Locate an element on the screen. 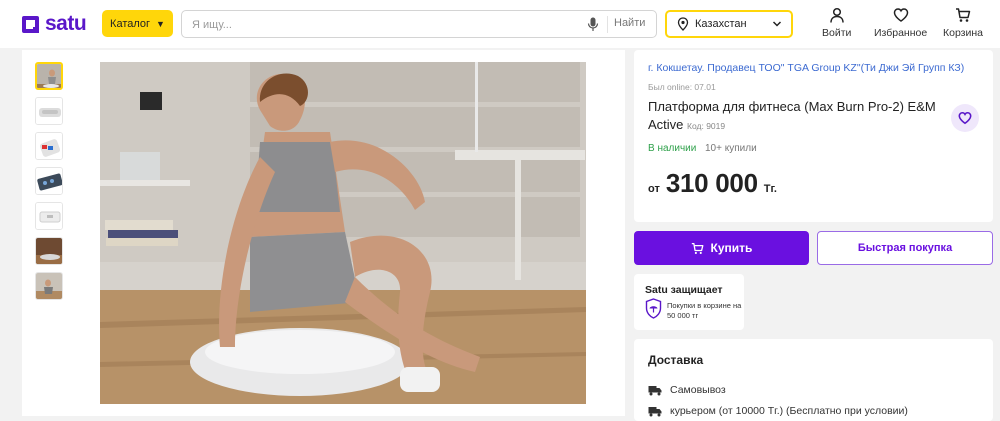  cart-button: Корзина is located at coordinates (963, 23).